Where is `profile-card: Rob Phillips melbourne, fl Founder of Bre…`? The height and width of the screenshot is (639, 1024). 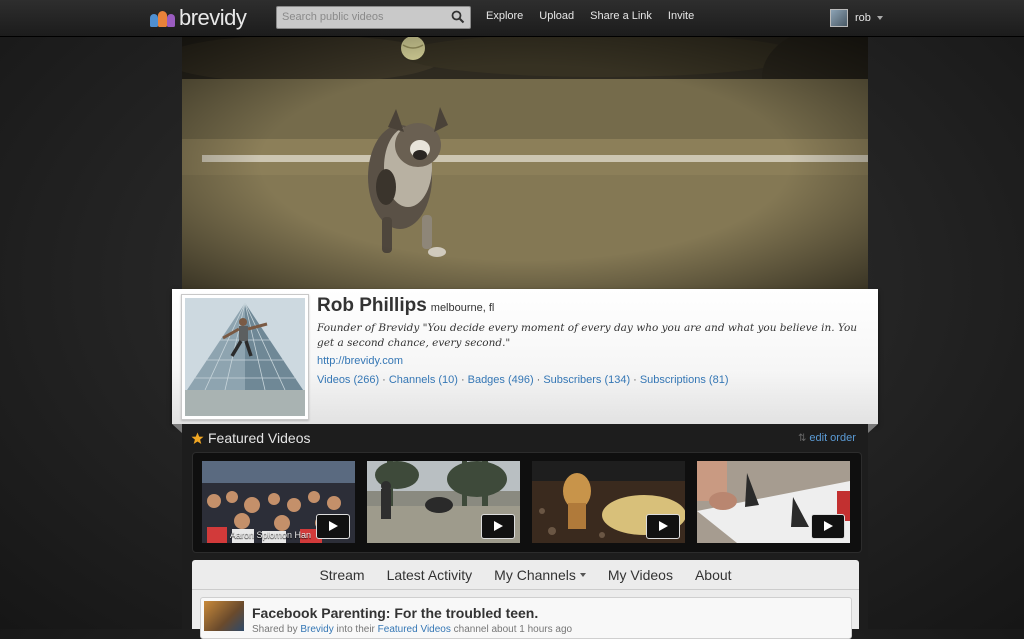
profile-card: Rob Phillips melbourne, fl Founder of Bre… is located at coordinates (525, 356).